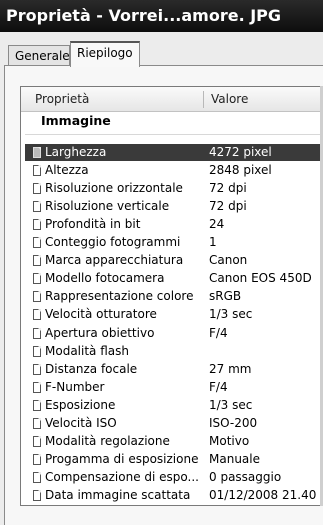 The image size is (323, 525). I want to click on property-value: Motivo, so click(229, 440).